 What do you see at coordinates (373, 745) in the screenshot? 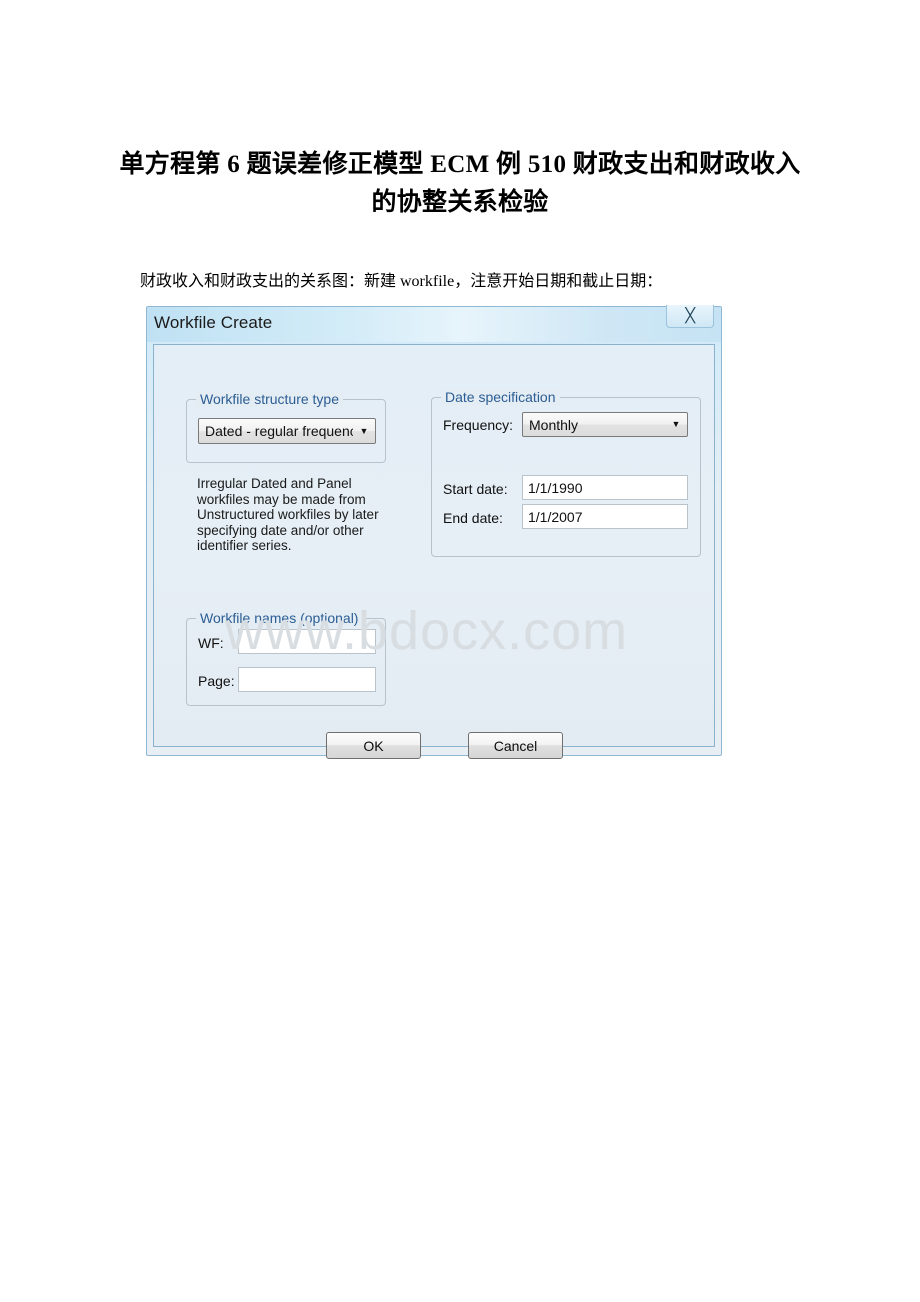
I see `ok-button: OK` at bounding box center [373, 745].